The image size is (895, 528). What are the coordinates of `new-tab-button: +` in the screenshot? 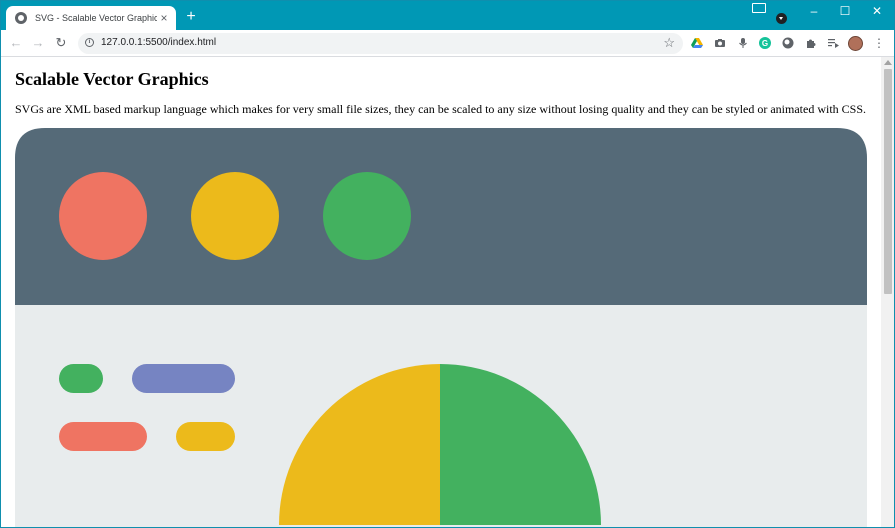 It's located at (191, 17).